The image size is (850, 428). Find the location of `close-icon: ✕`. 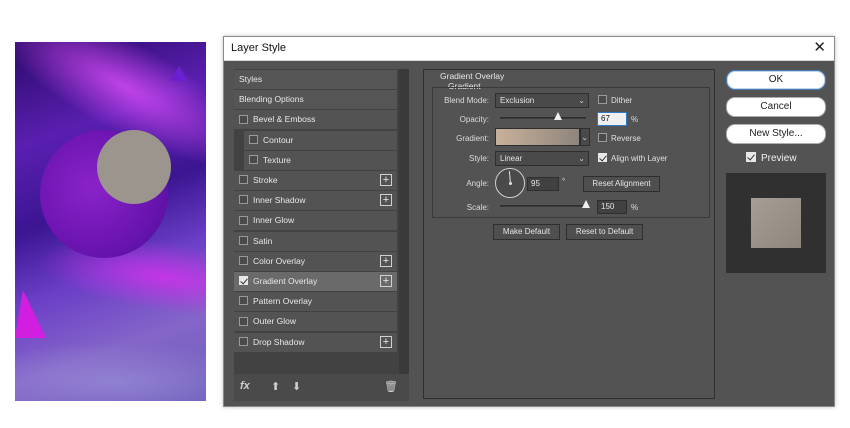

close-icon: ✕ is located at coordinates (819, 48).